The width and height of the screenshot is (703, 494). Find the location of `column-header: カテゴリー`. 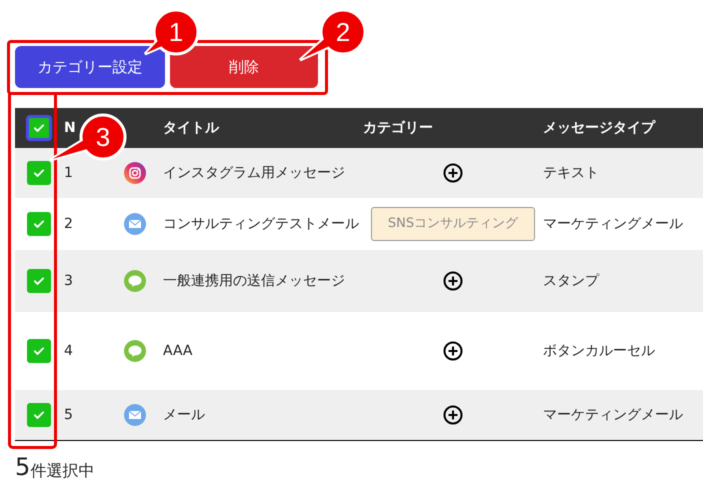

column-header: カテゴリー is located at coordinates (398, 128).